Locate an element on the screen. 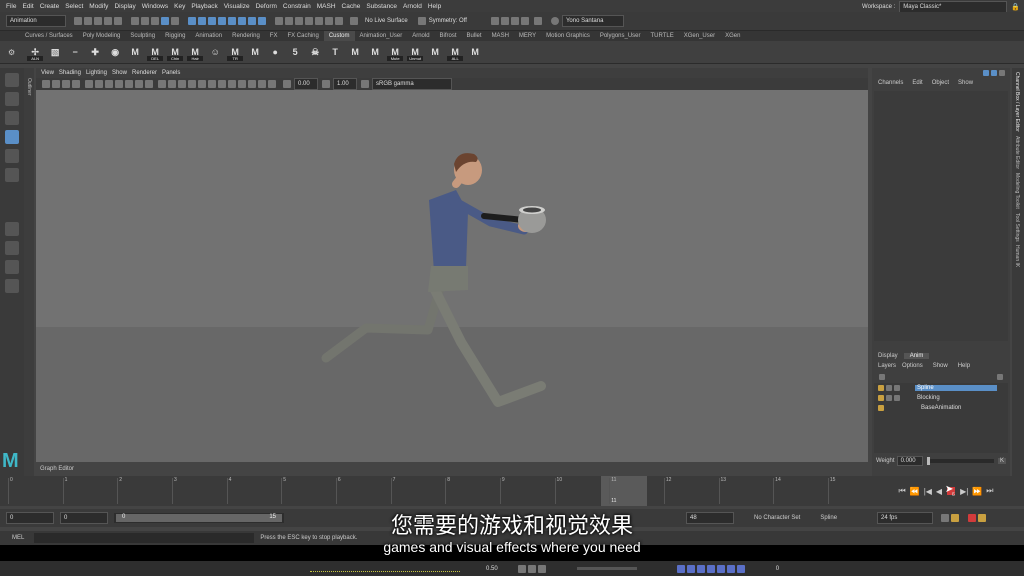 The height and width of the screenshot is (576, 1024). play-backward-icon: ◀ is located at coordinates (939, 491).